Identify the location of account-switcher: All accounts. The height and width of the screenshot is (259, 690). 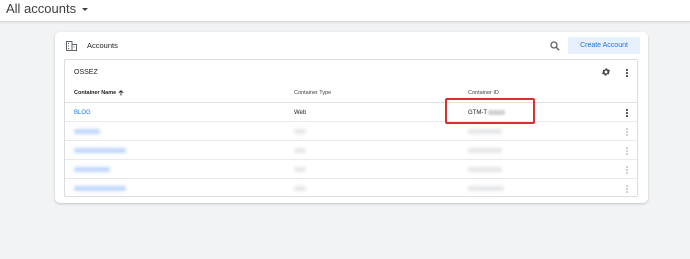
(47, 8).